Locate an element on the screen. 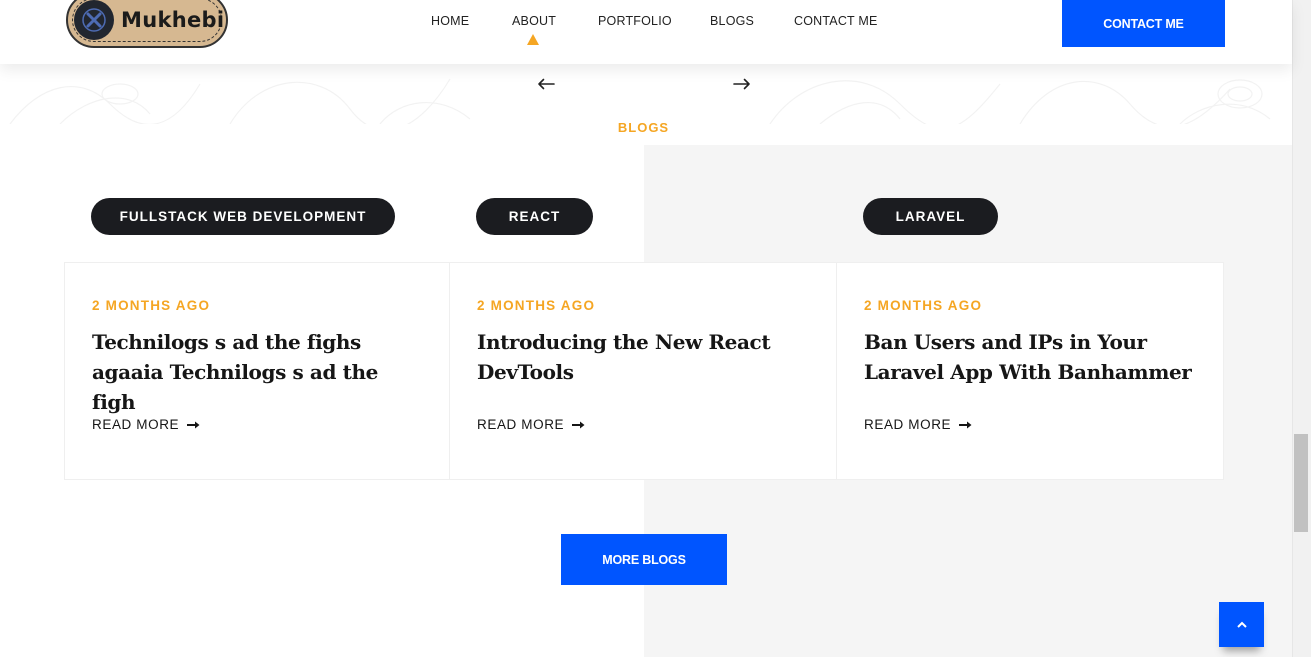 The width and height of the screenshot is (1311, 657). slider-prev-button is located at coordinates (546, 84).